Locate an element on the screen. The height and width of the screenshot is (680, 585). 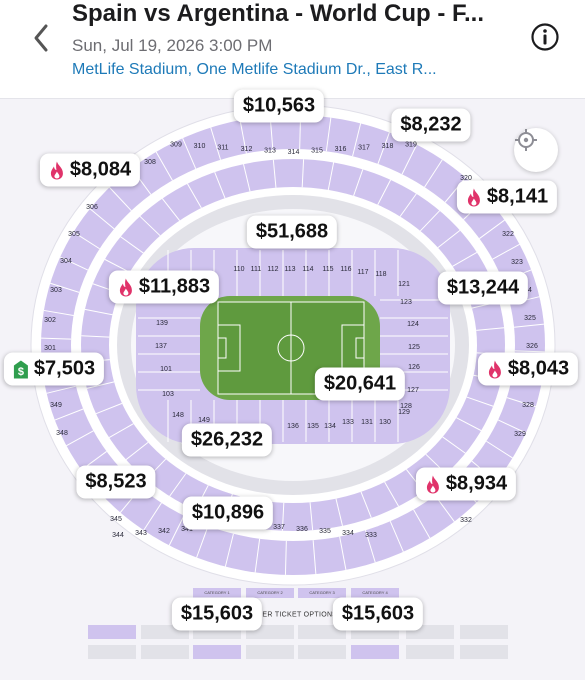
section-label: 306 is located at coordinates (92, 207).